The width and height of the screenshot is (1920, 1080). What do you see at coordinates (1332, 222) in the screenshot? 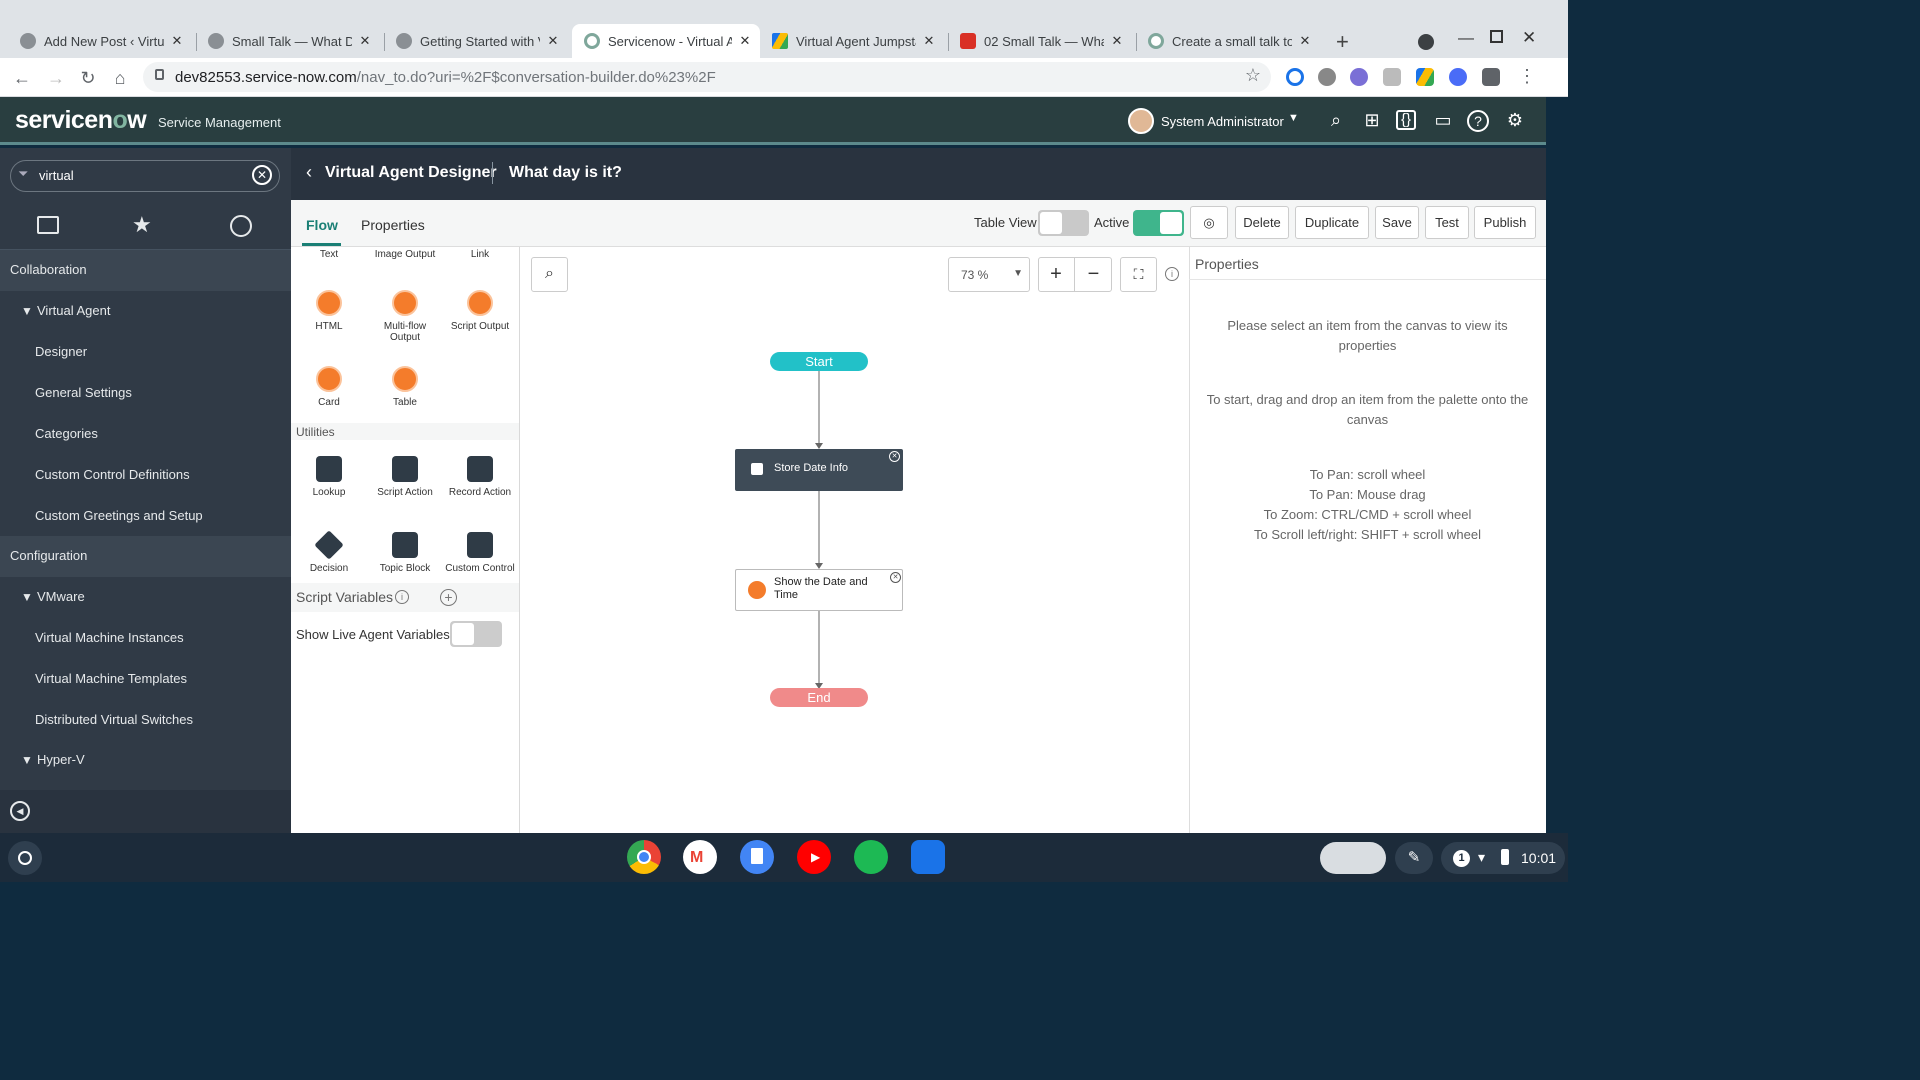
I see `duplicate-button: Duplicate` at bounding box center [1332, 222].